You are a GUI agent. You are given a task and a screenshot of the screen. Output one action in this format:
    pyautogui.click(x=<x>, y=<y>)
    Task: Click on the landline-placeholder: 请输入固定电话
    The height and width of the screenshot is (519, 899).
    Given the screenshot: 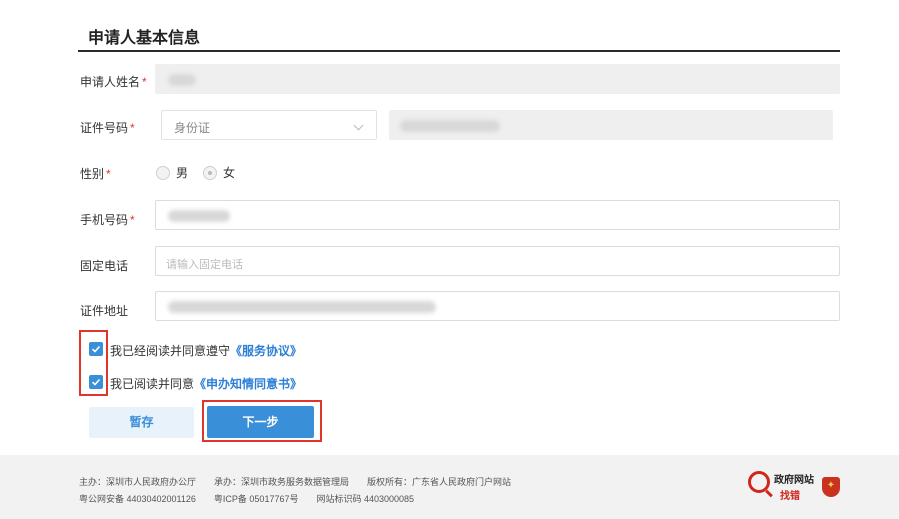 What is the action you would take?
    pyautogui.click(x=204, y=265)
    